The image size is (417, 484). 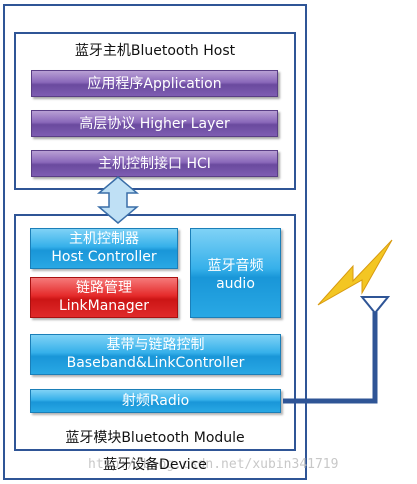 I want to click on double-arrow-icon, so click(x=118, y=200).